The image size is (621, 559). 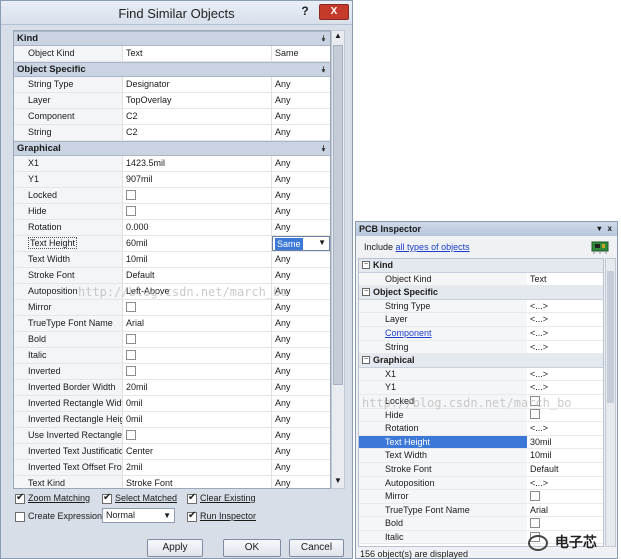 What do you see at coordinates (322, 242) in the screenshot?
I see `chevron-down-icon: ▼` at bounding box center [322, 242].